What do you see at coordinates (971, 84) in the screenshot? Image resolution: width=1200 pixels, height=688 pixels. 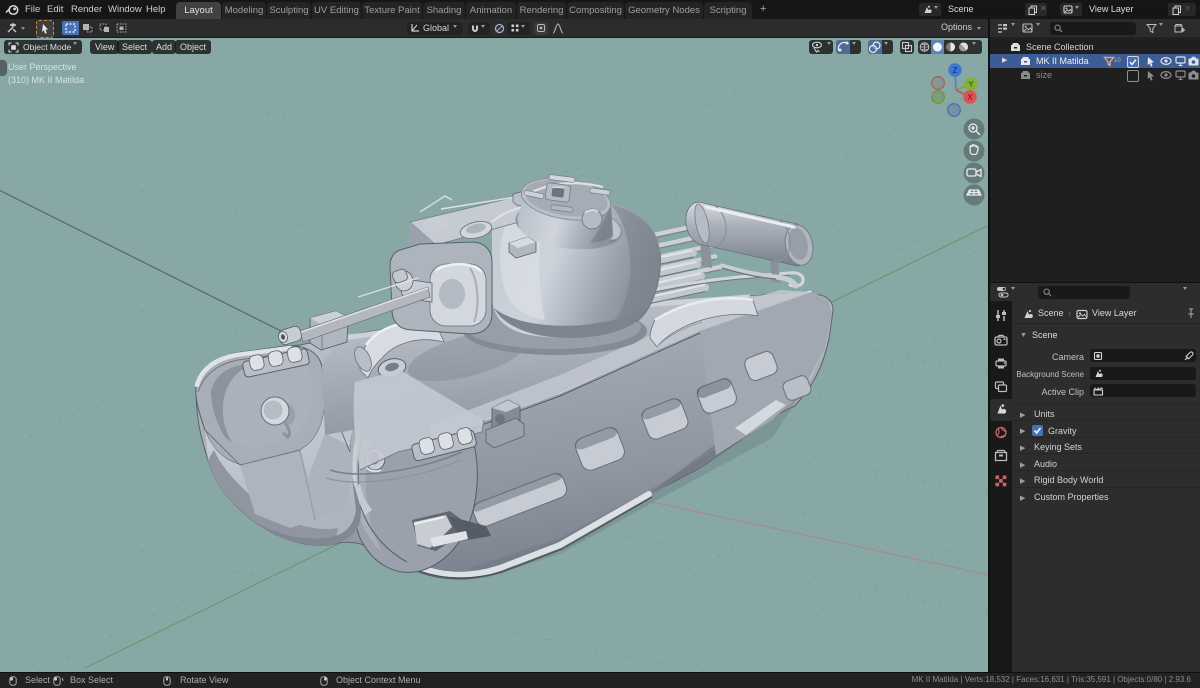 I see `svg-text: Y` at bounding box center [971, 84].